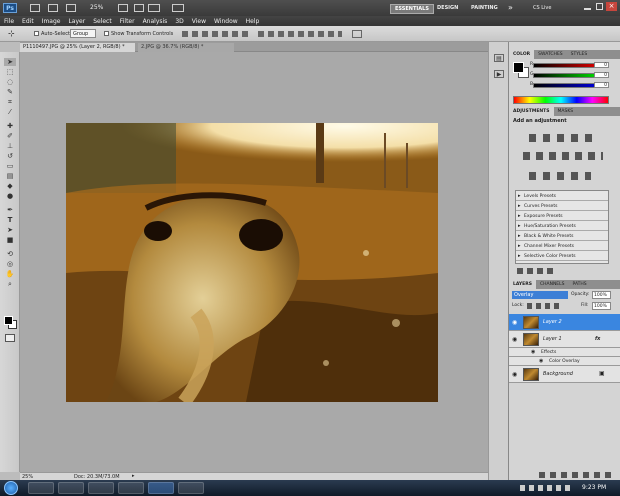  What do you see at coordinates (102, 21) in the screenshot?
I see `menu-select: Select` at bounding box center [102, 21].